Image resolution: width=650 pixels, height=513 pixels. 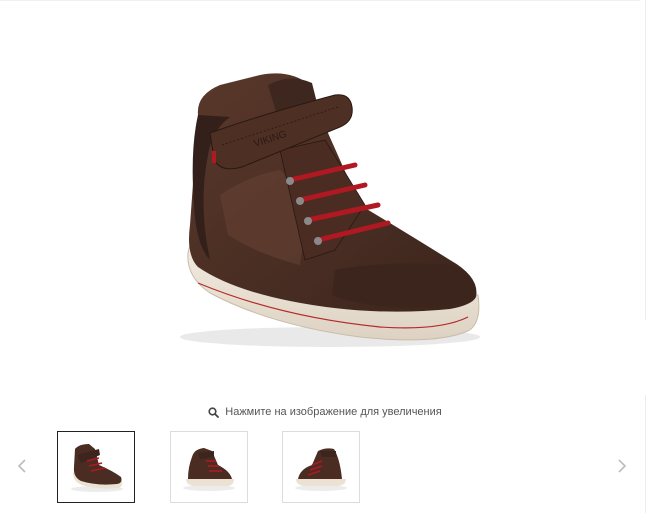 I want to click on prev-button, so click(x=22, y=466).